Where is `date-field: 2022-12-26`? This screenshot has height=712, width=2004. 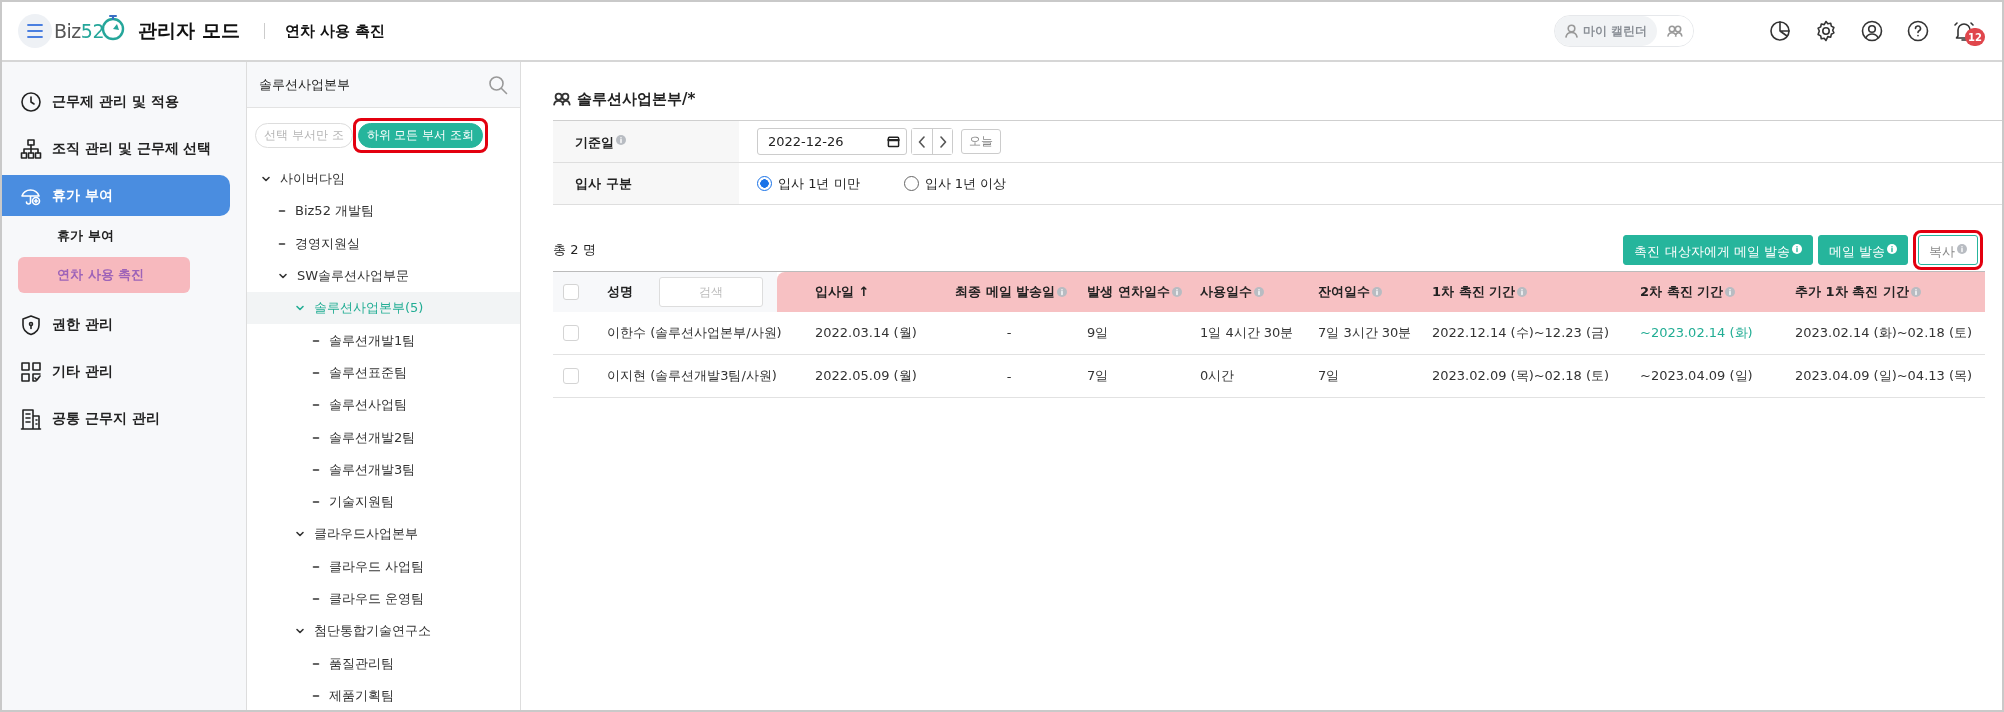 date-field: 2022-12-26 is located at coordinates (832, 141).